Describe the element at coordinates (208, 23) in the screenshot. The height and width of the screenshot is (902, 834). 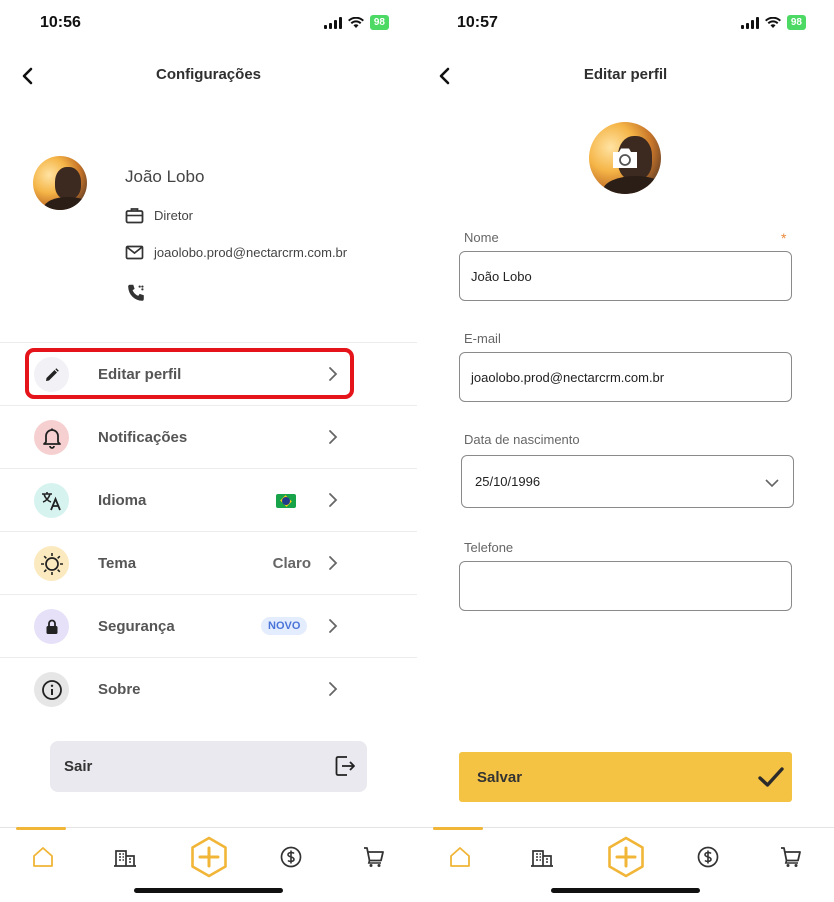
I see `status-bar: 10:56 98` at that location.